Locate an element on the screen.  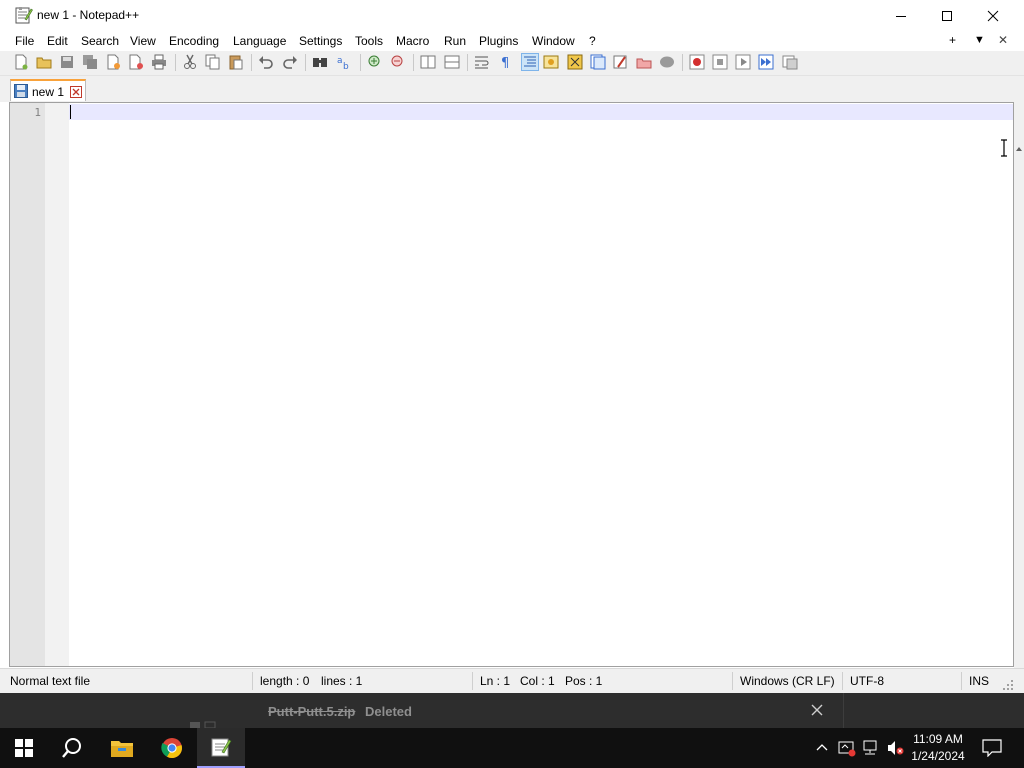
find-icon is located at coordinates (320, 62).